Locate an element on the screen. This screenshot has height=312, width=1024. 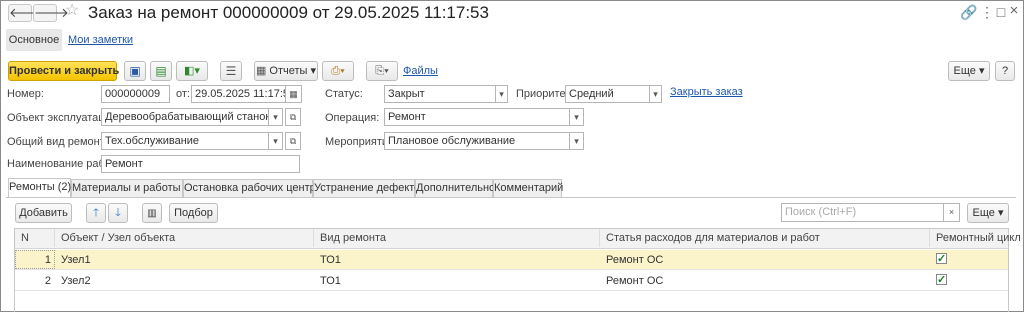
nav-tab-main: Основное is located at coordinates (34, 40).